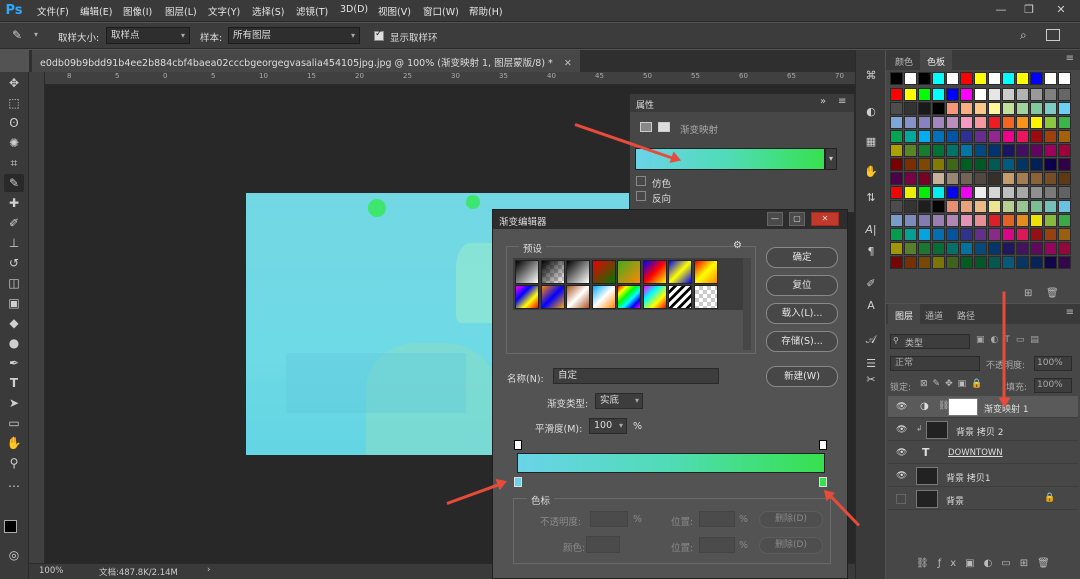  What do you see at coordinates (935, 363) in the screenshot?
I see `blend-mode-select: 正常` at bounding box center [935, 363].